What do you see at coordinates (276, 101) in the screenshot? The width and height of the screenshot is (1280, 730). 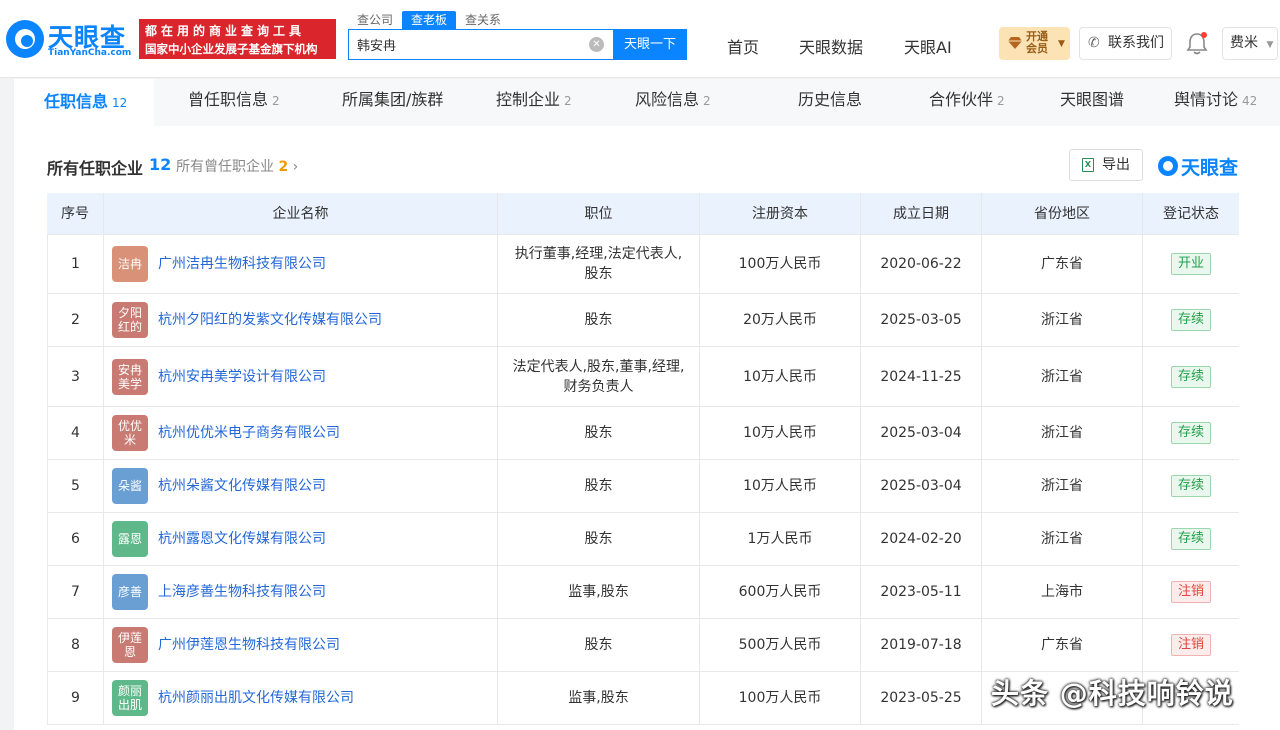 I see `tab-count: 2` at bounding box center [276, 101].